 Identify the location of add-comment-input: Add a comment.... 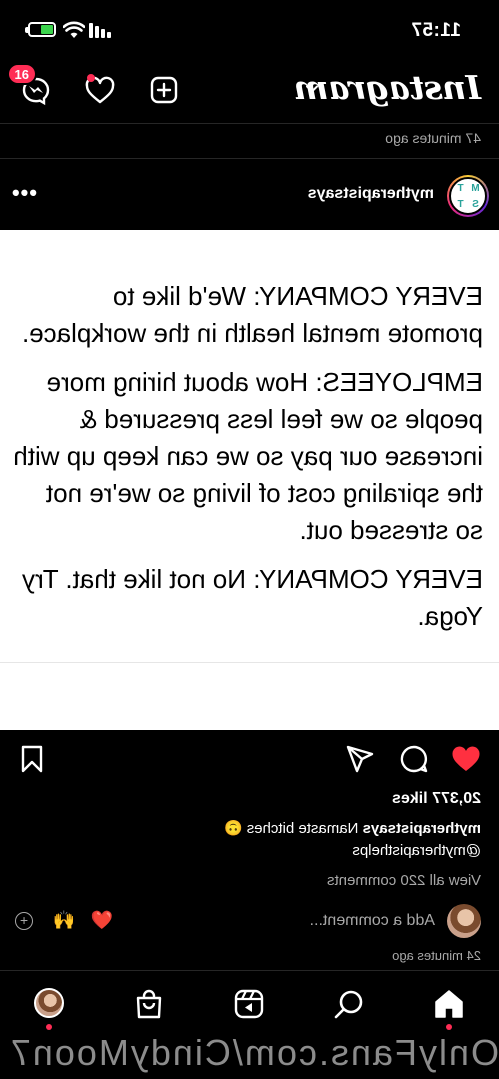
(372, 921).